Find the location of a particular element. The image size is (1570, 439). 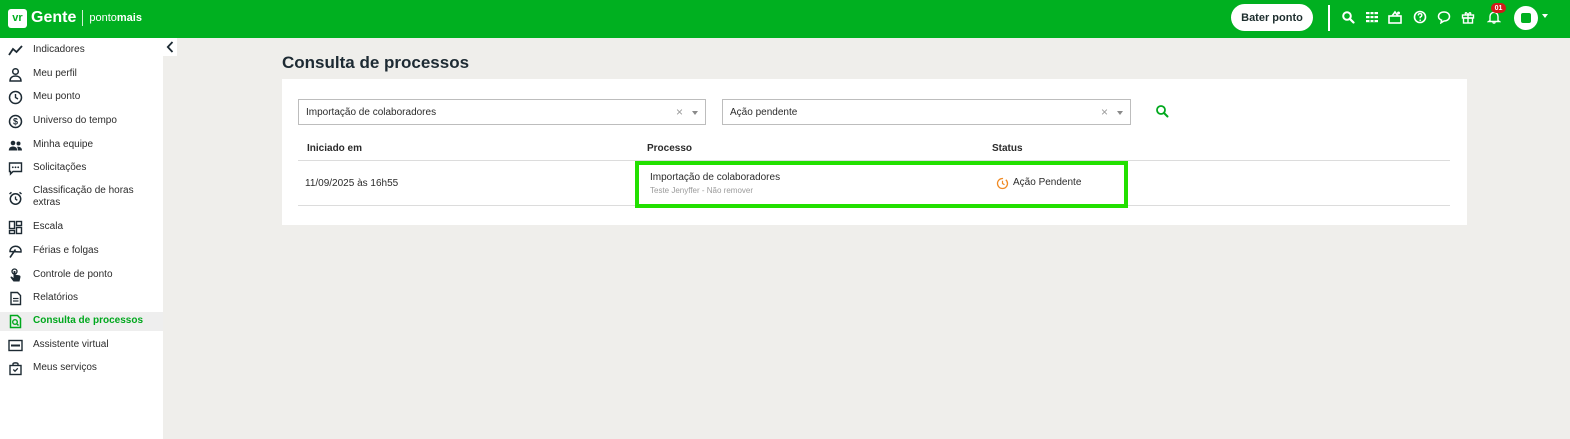

sidebar-item-label: Férias e folgas is located at coordinates (66, 250).